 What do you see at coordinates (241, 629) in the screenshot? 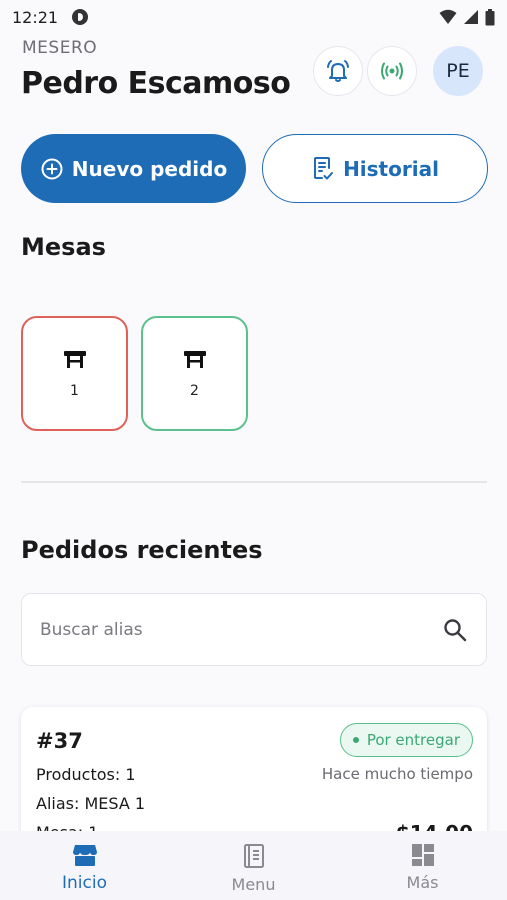
I see `search-input` at bounding box center [241, 629].